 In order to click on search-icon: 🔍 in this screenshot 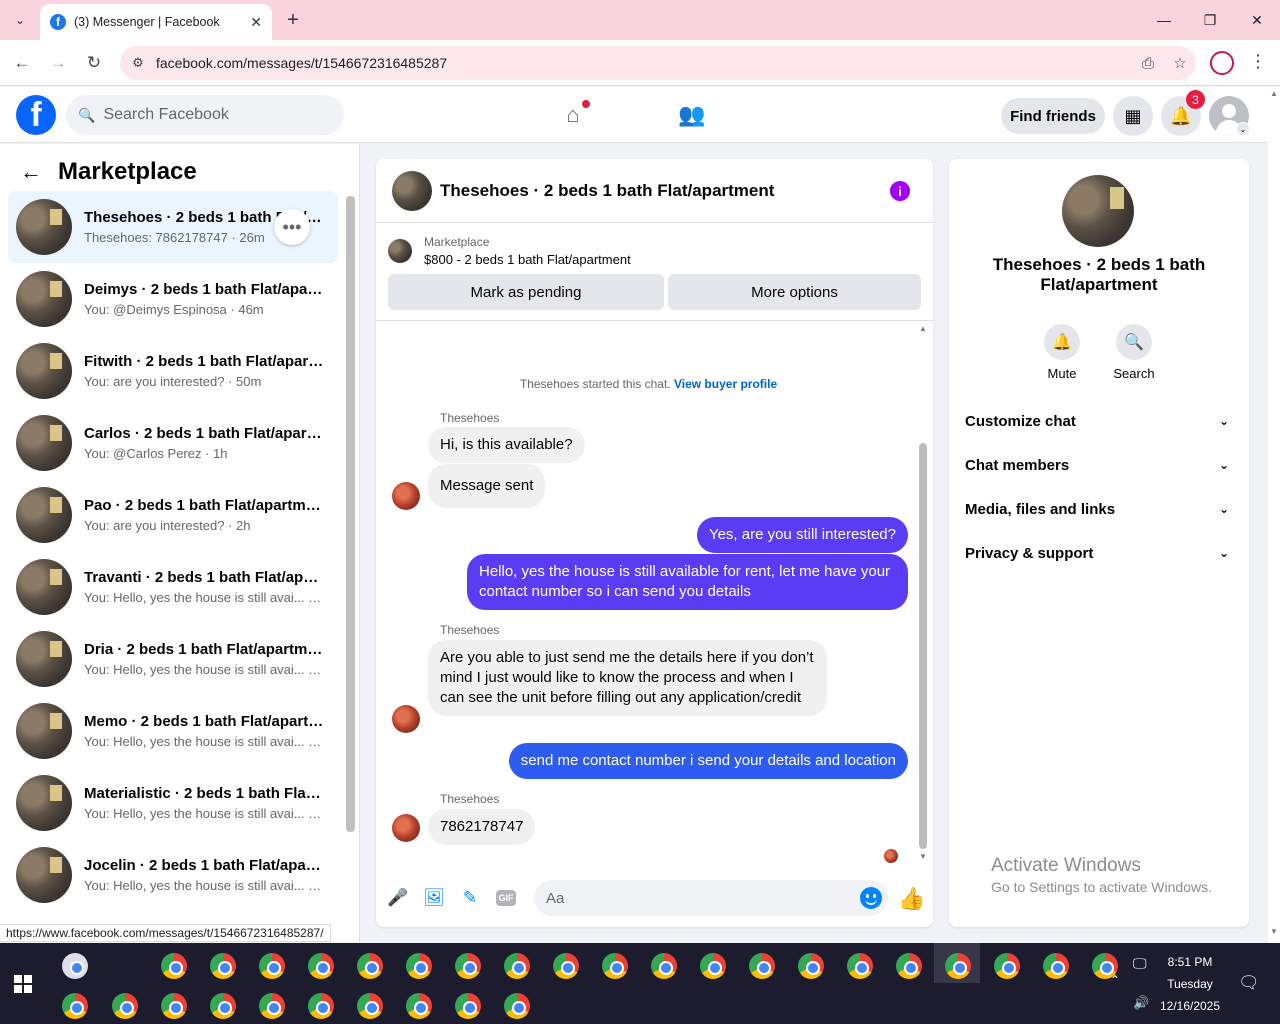, I will do `click(1134, 342)`.